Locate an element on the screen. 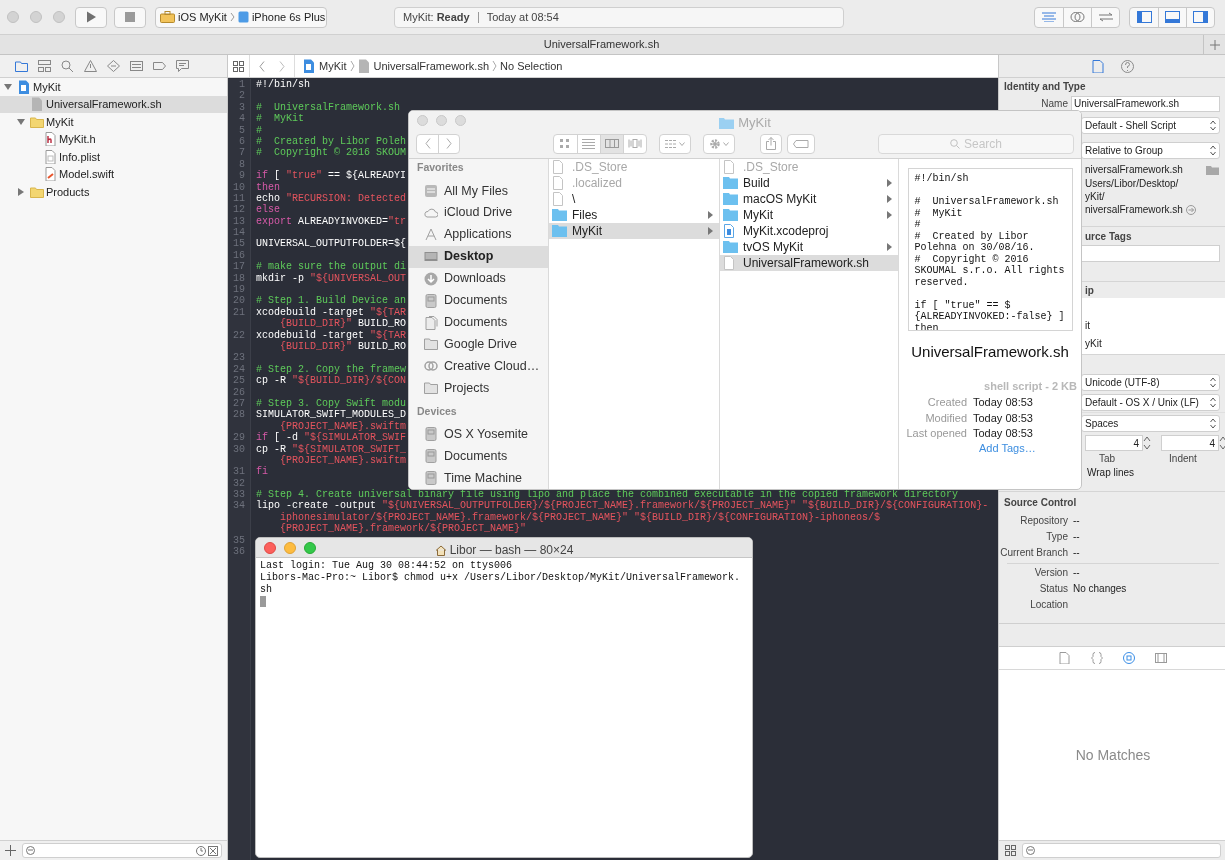 The image size is (1225, 860). name-field: UniversalFramework.sh is located at coordinates (1145, 103).